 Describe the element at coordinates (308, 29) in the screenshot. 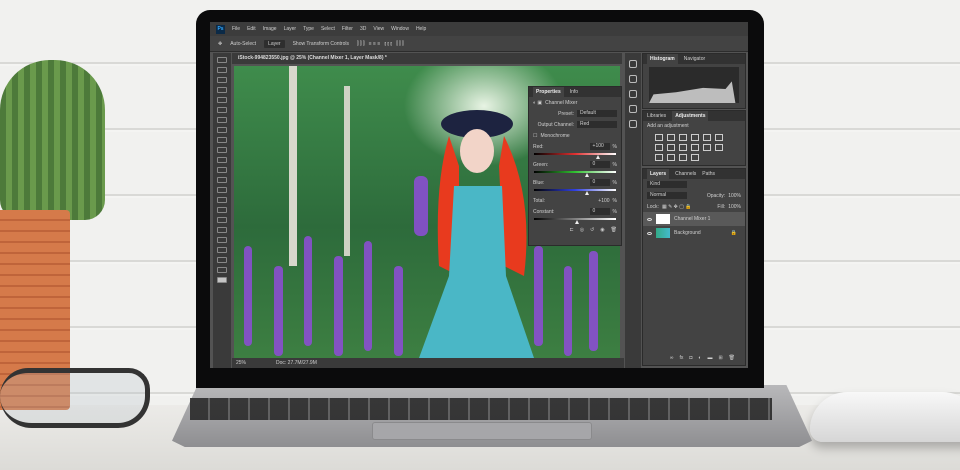

I see `menu-type: Type` at that location.